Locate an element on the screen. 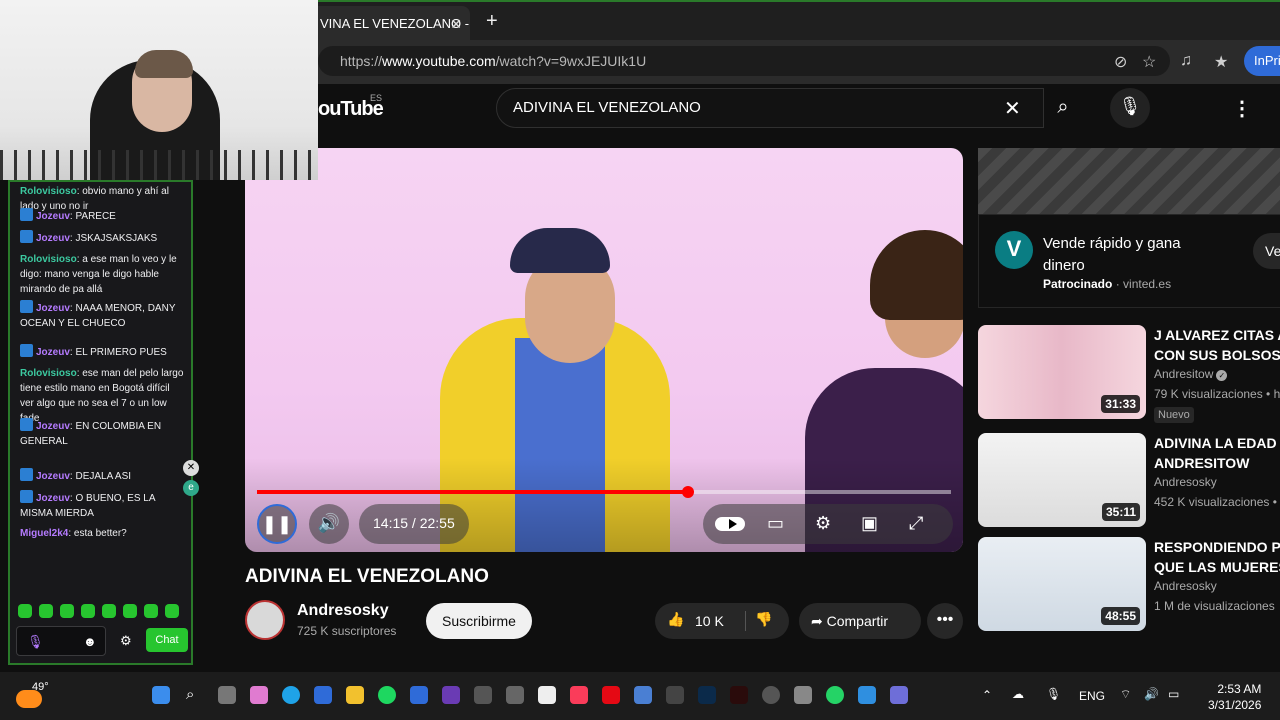 This screenshot has height=720, width=1280. search-input: ADIVINA EL VENEZOLANO is located at coordinates (770, 108).